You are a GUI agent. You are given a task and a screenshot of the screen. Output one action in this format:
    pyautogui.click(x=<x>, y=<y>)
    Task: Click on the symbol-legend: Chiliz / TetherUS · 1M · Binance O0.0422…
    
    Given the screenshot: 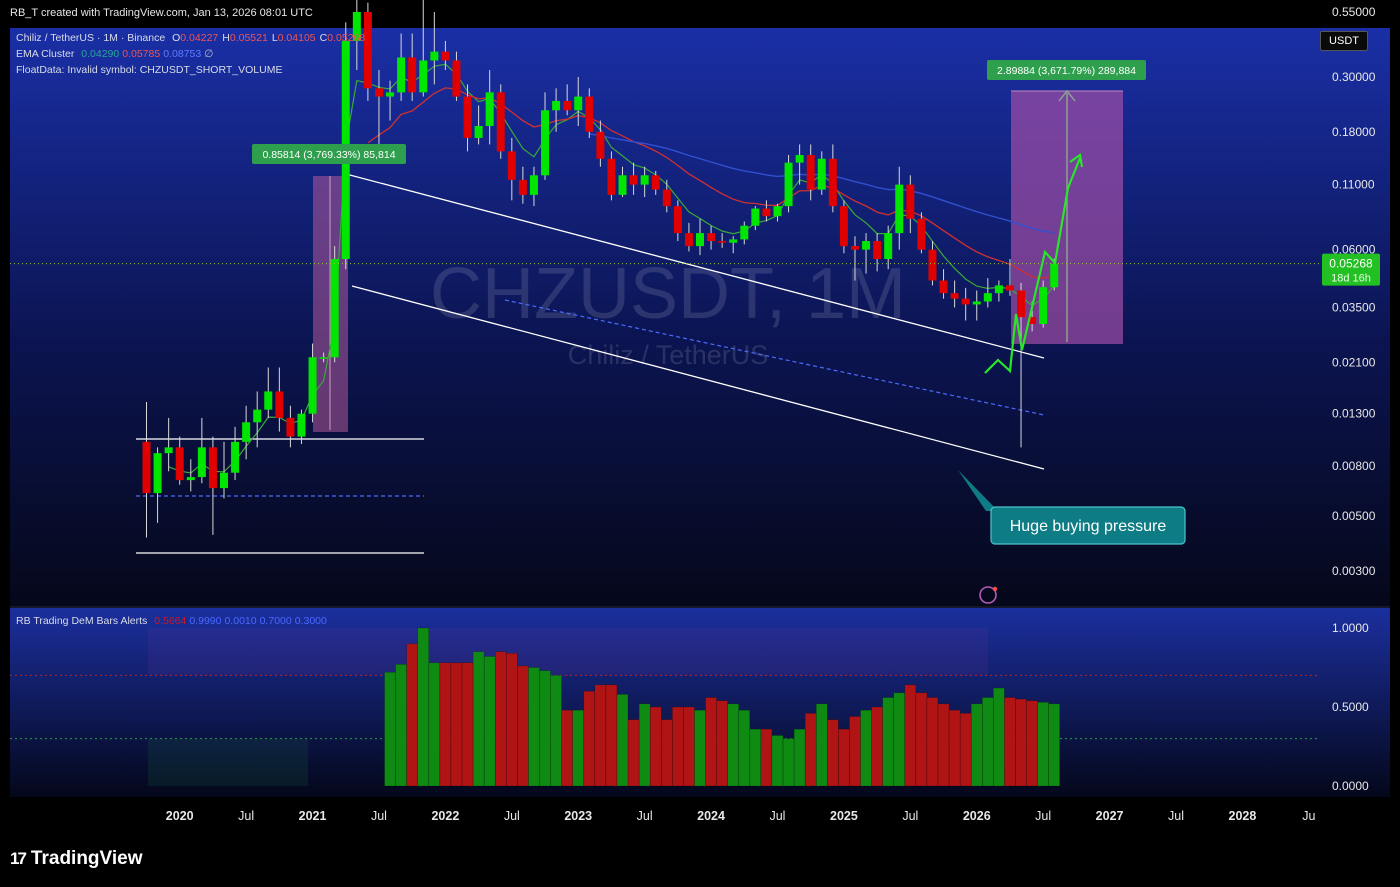 What is the action you would take?
    pyautogui.click(x=192, y=38)
    